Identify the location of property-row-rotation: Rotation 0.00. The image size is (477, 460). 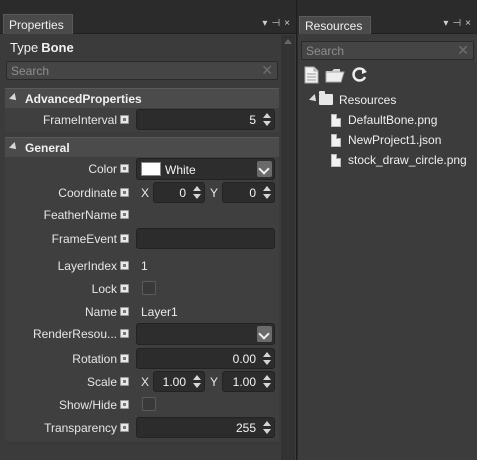
(142, 359).